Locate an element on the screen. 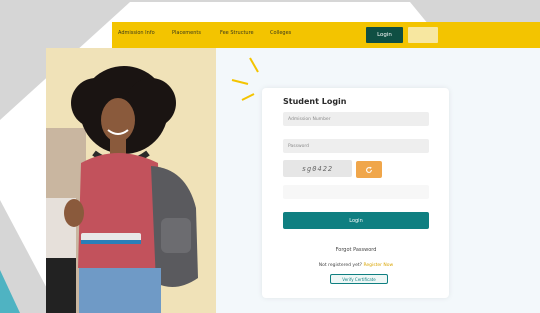  username-input: Admission Number is located at coordinates (356, 119).